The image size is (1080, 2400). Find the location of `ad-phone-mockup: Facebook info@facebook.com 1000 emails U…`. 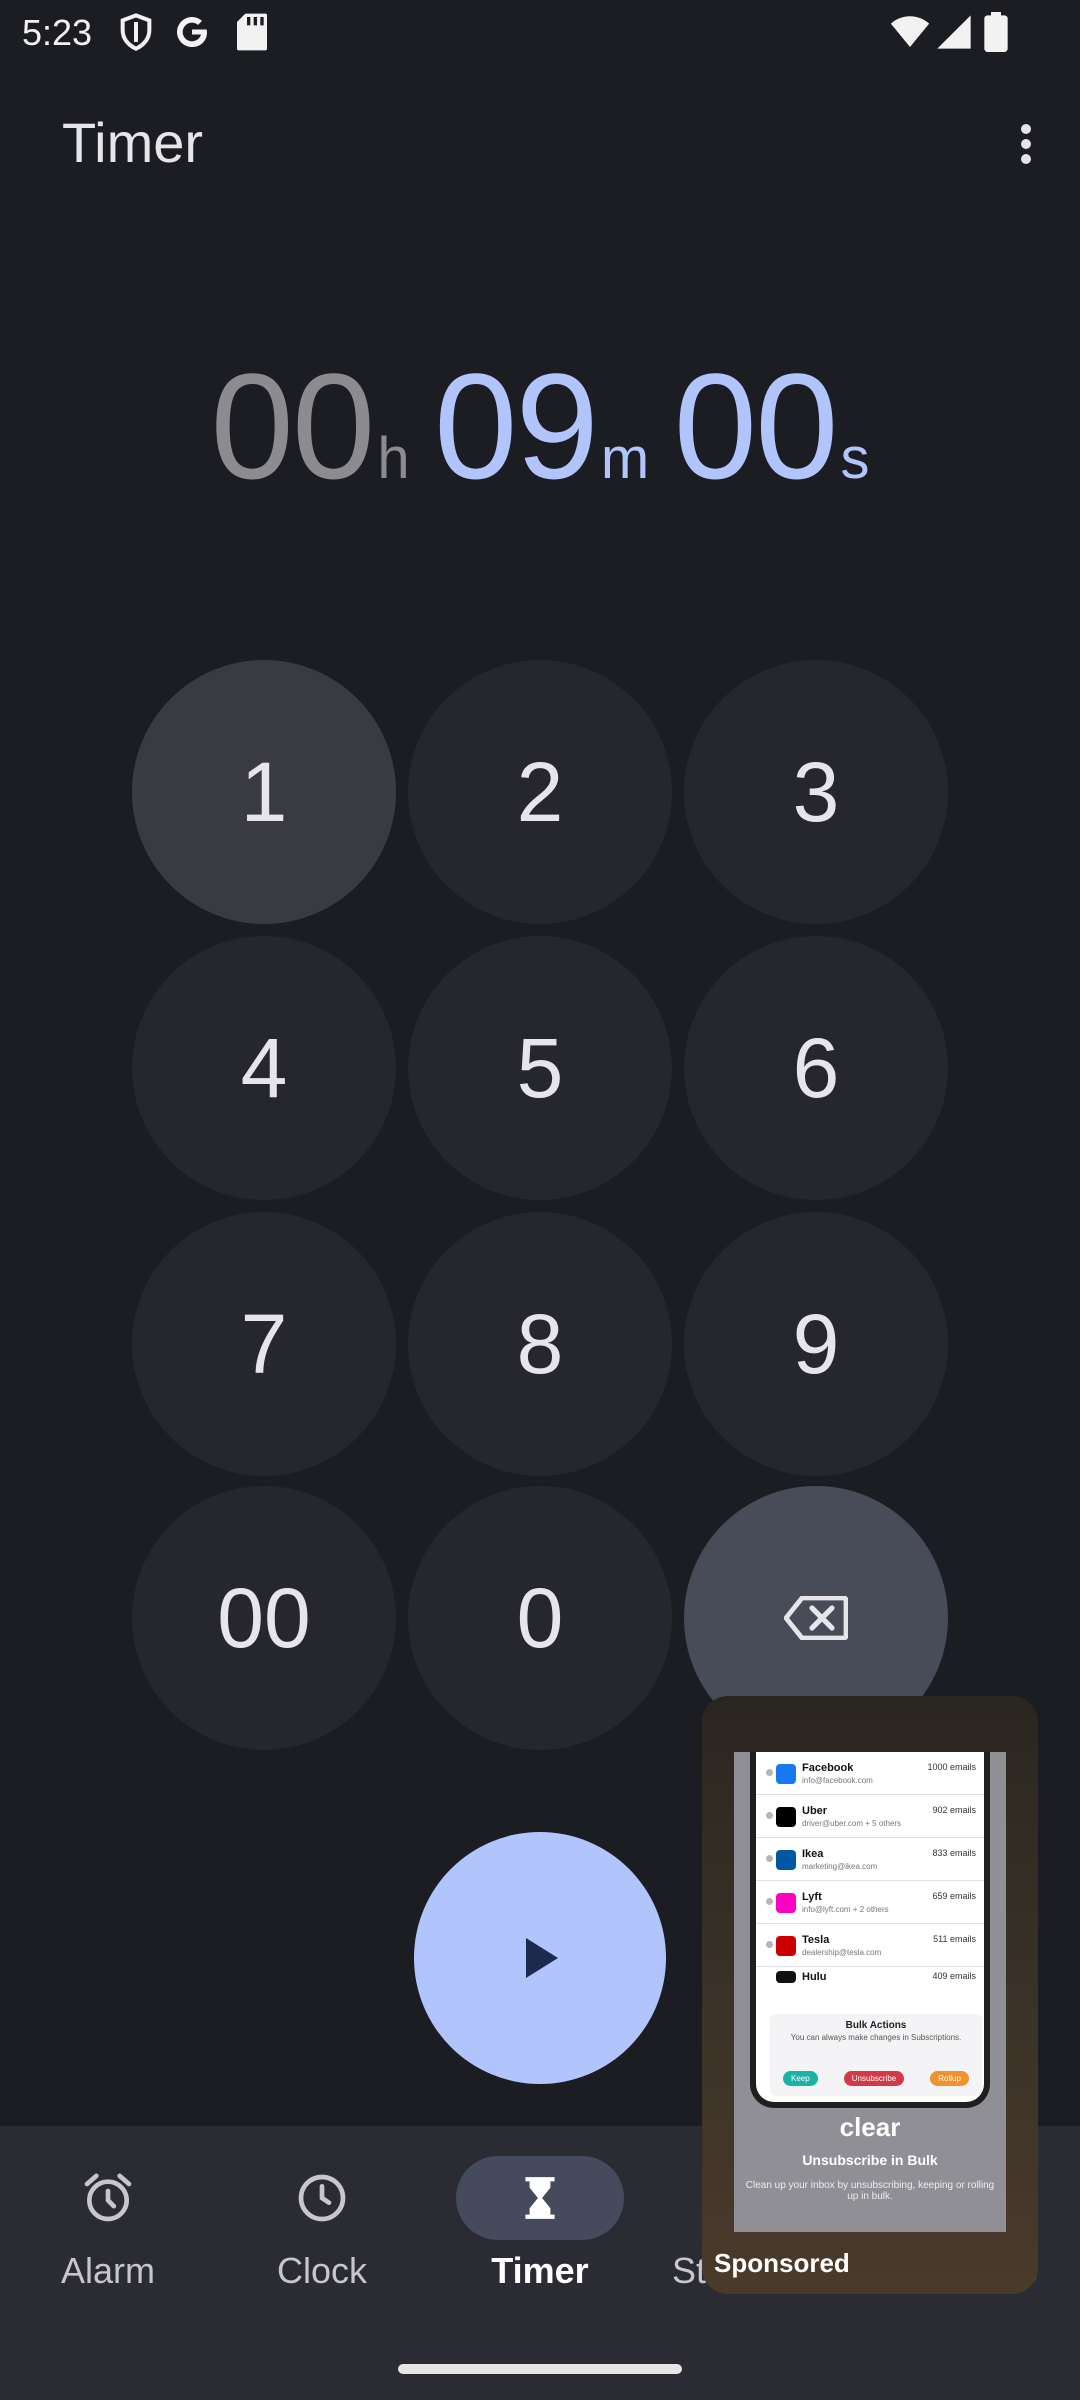

ad-phone-mockup: Facebook info@facebook.com 1000 emails U… is located at coordinates (870, 1930).